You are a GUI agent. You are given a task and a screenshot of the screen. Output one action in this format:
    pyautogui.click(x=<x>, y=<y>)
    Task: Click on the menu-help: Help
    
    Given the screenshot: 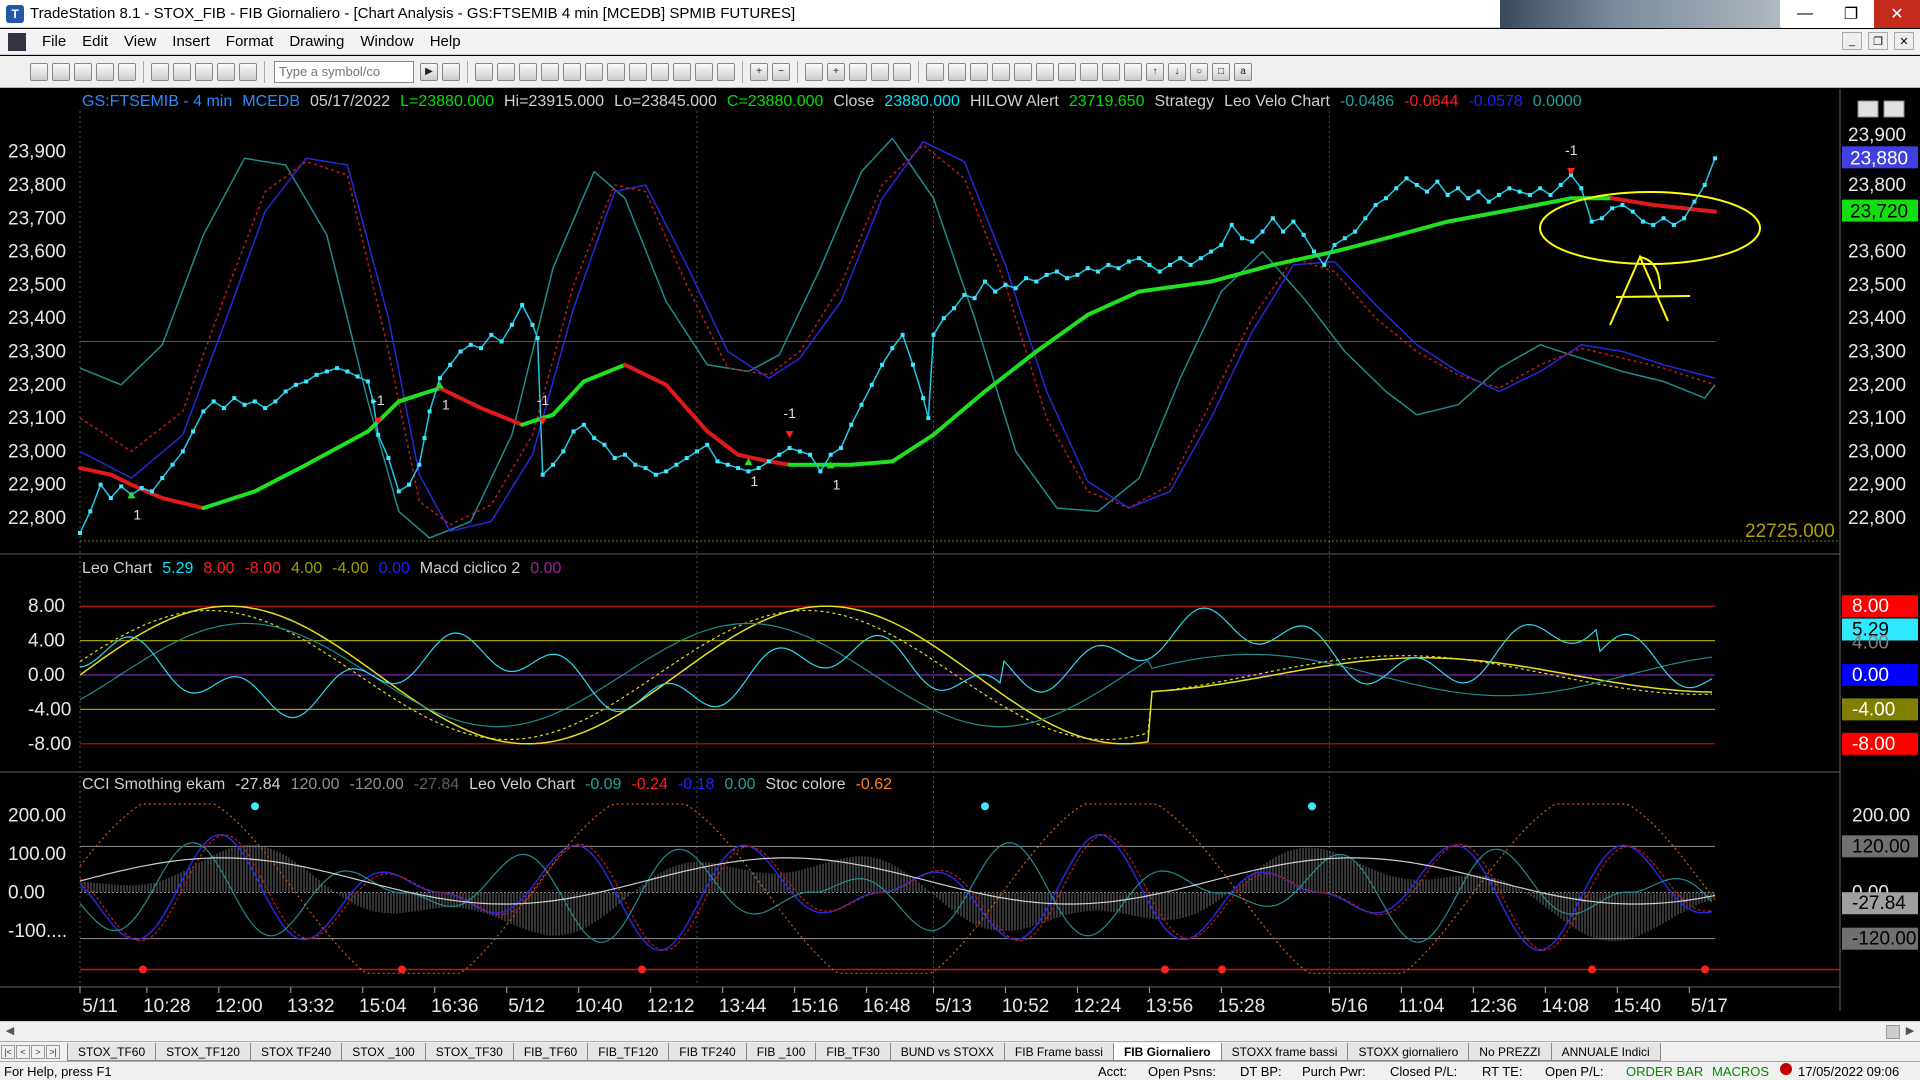 What is the action you would take?
    pyautogui.click(x=445, y=41)
    